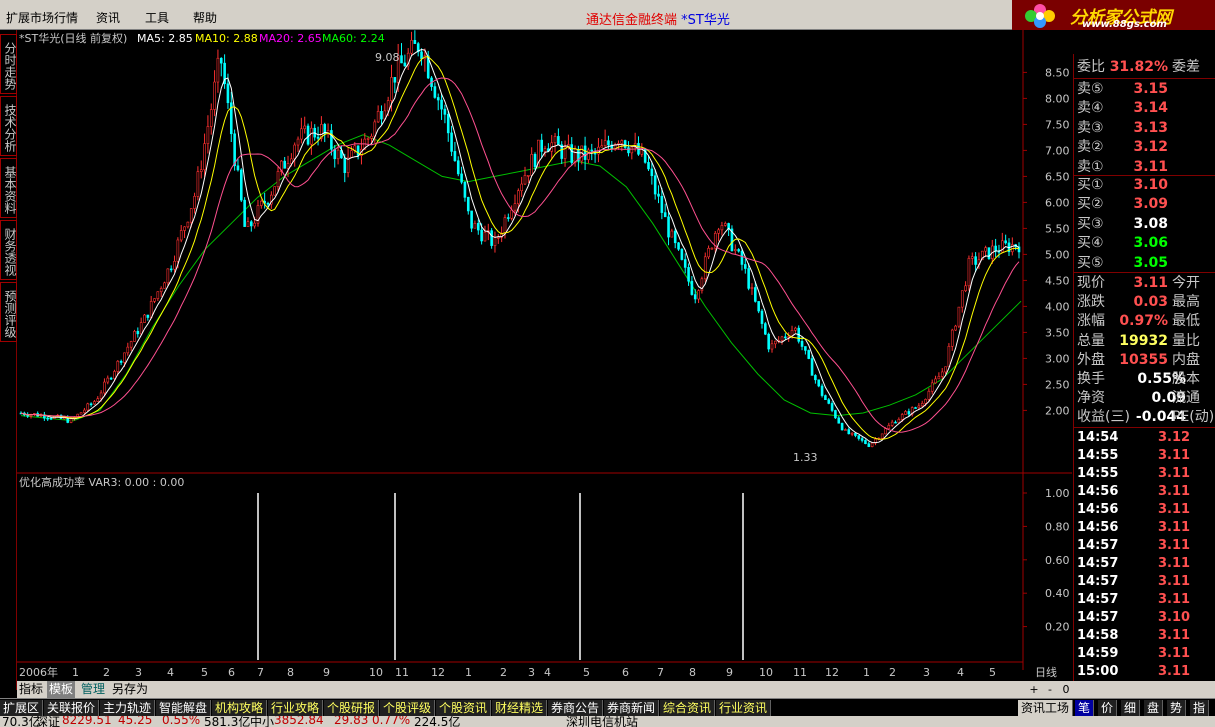 The height and width of the screenshot is (727, 1215). I want to click on zoom-reset-button: 0, so click(1066, 689).